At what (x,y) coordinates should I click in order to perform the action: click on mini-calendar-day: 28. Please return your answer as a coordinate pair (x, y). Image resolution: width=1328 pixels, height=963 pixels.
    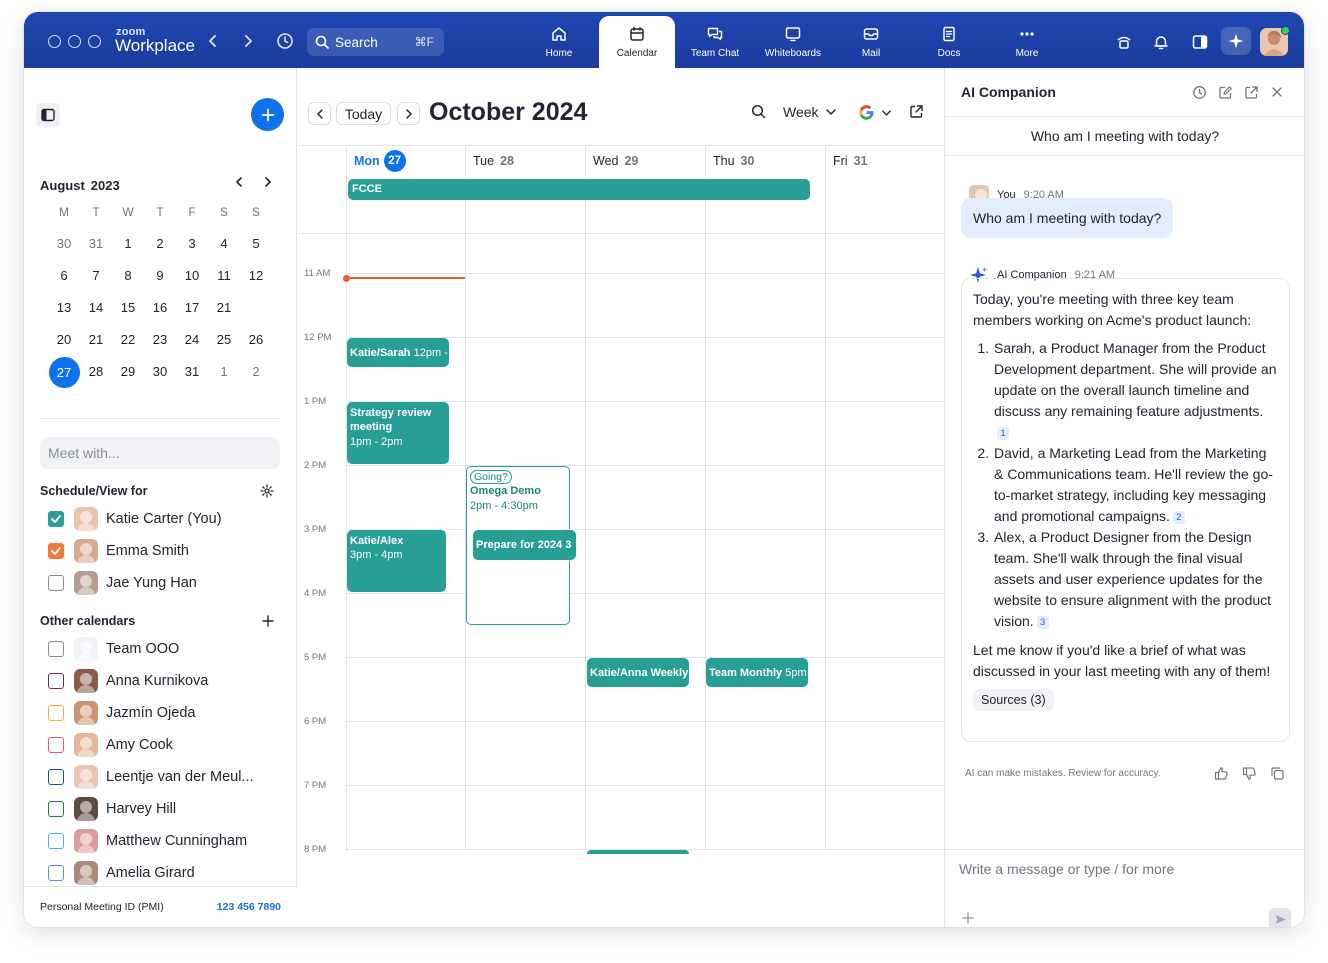
    Looking at the image, I should click on (96, 372).